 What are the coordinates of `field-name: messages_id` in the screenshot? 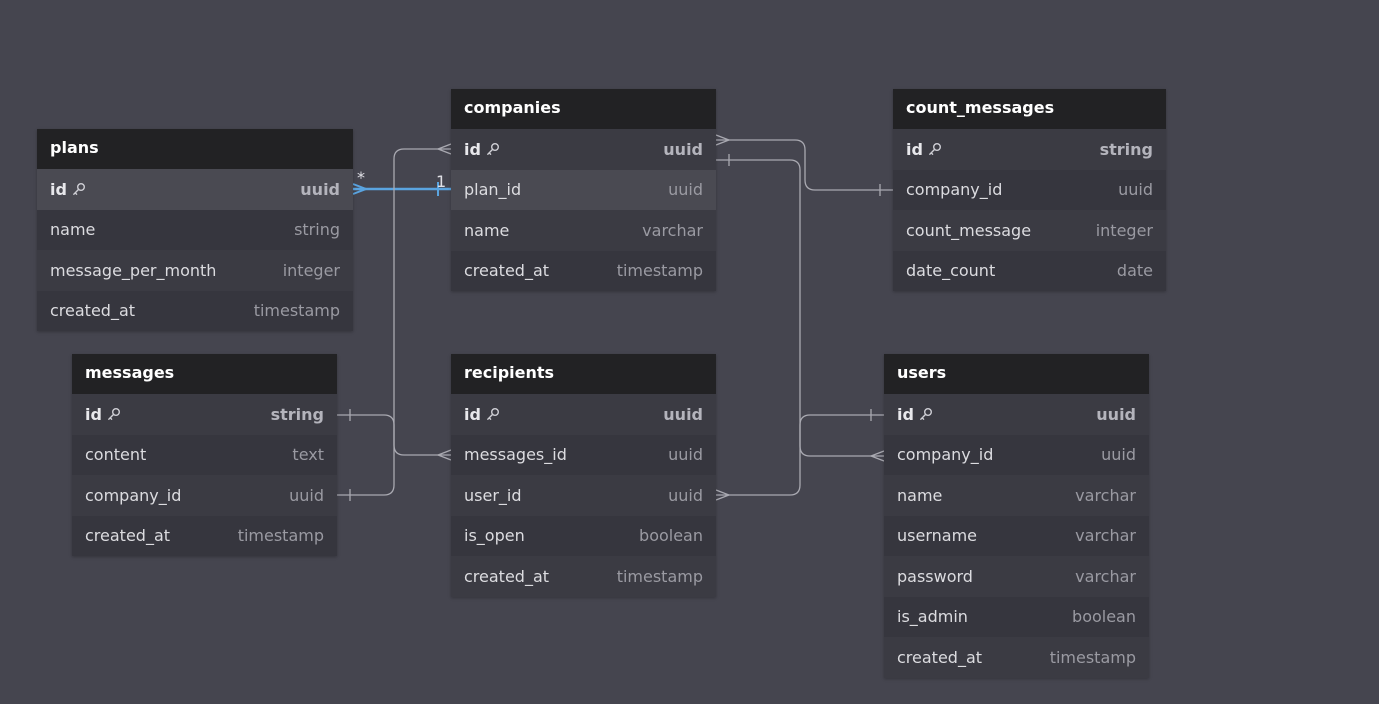 It's located at (515, 454).